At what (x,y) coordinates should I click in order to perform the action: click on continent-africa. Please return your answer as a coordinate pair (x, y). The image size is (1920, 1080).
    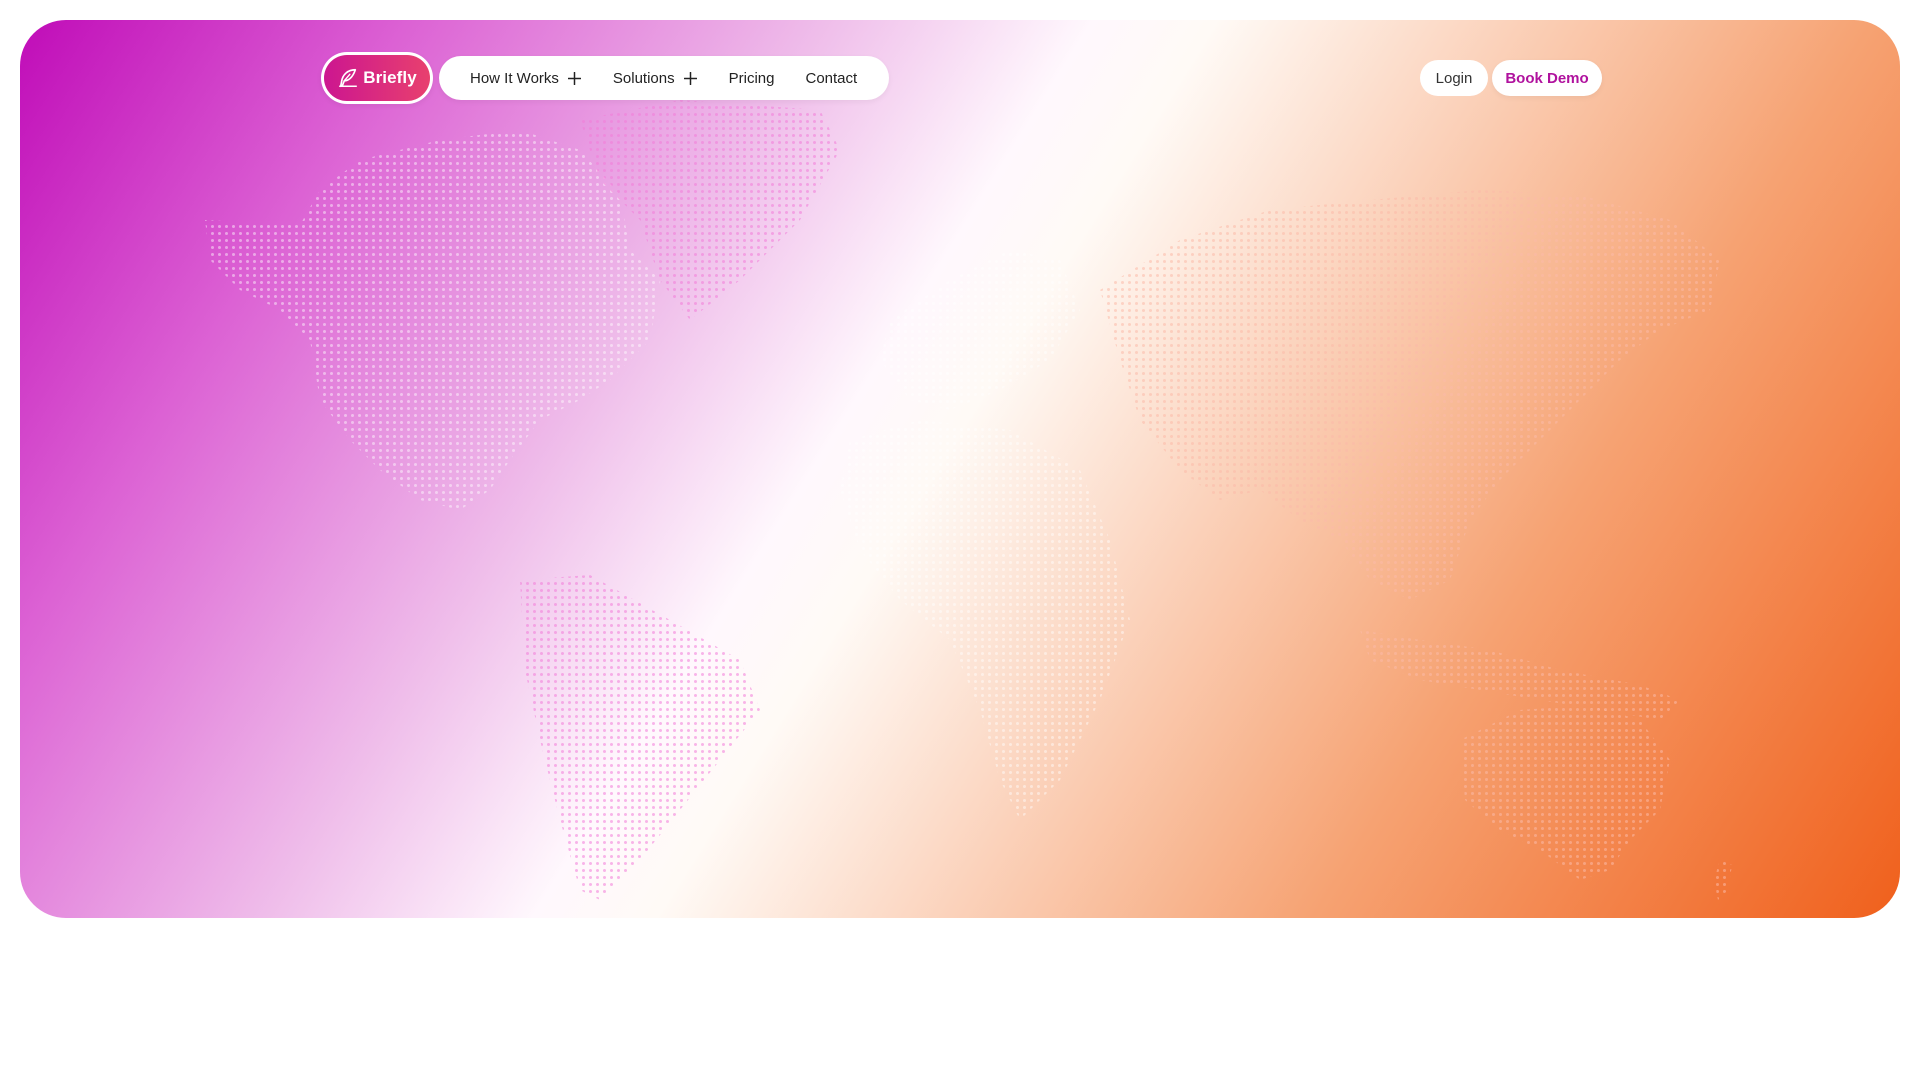
    Looking at the image, I should click on (985, 620).